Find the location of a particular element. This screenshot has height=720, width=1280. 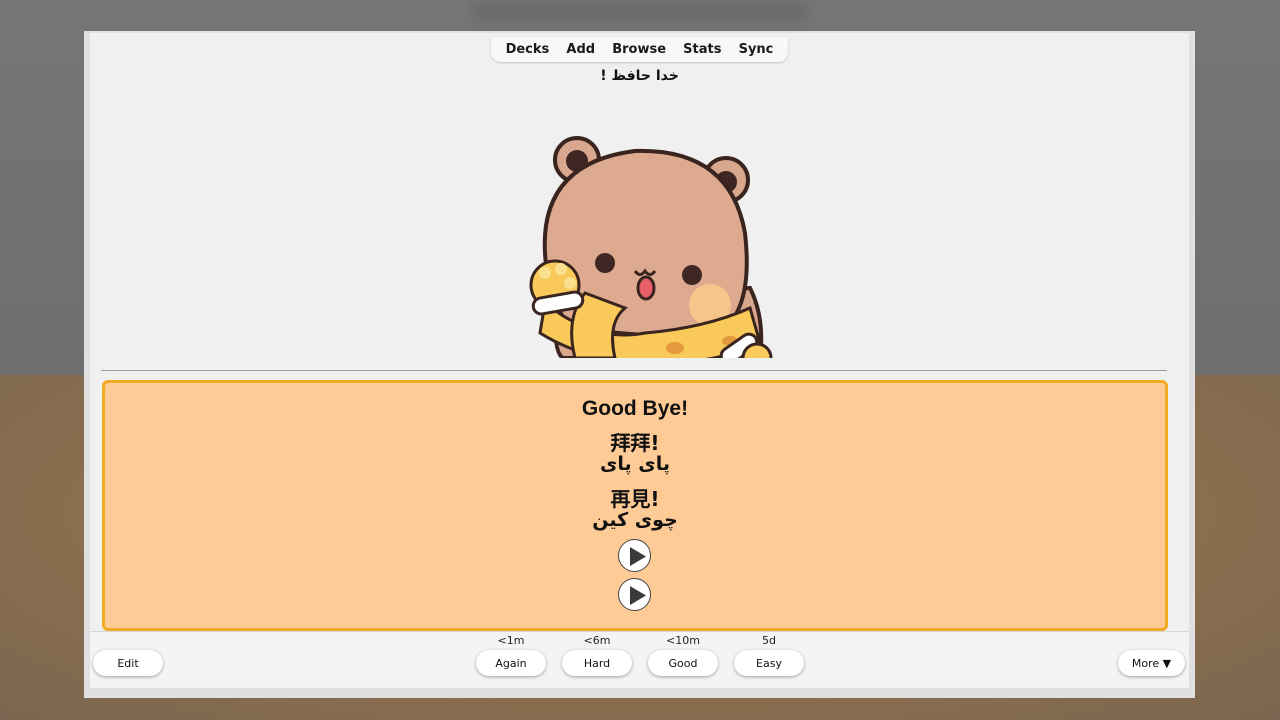

again-button: Again is located at coordinates (511, 663).